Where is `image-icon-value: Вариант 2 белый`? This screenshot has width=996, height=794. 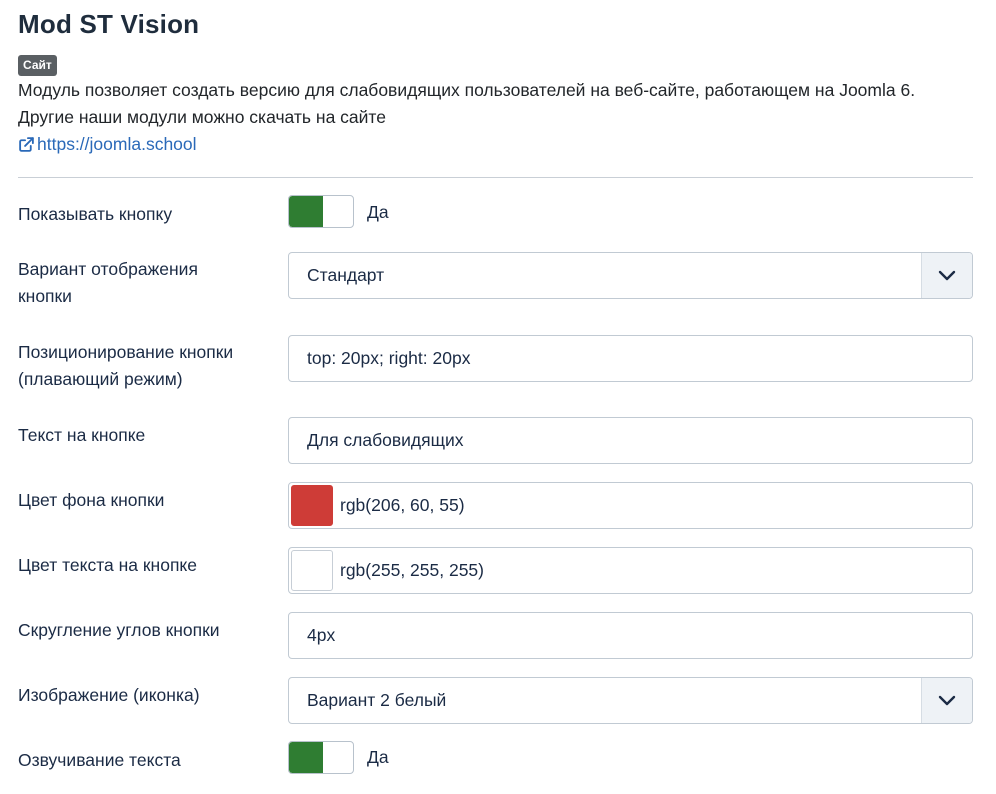 image-icon-value: Вариант 2 белый is located at coordinates (377, 700).